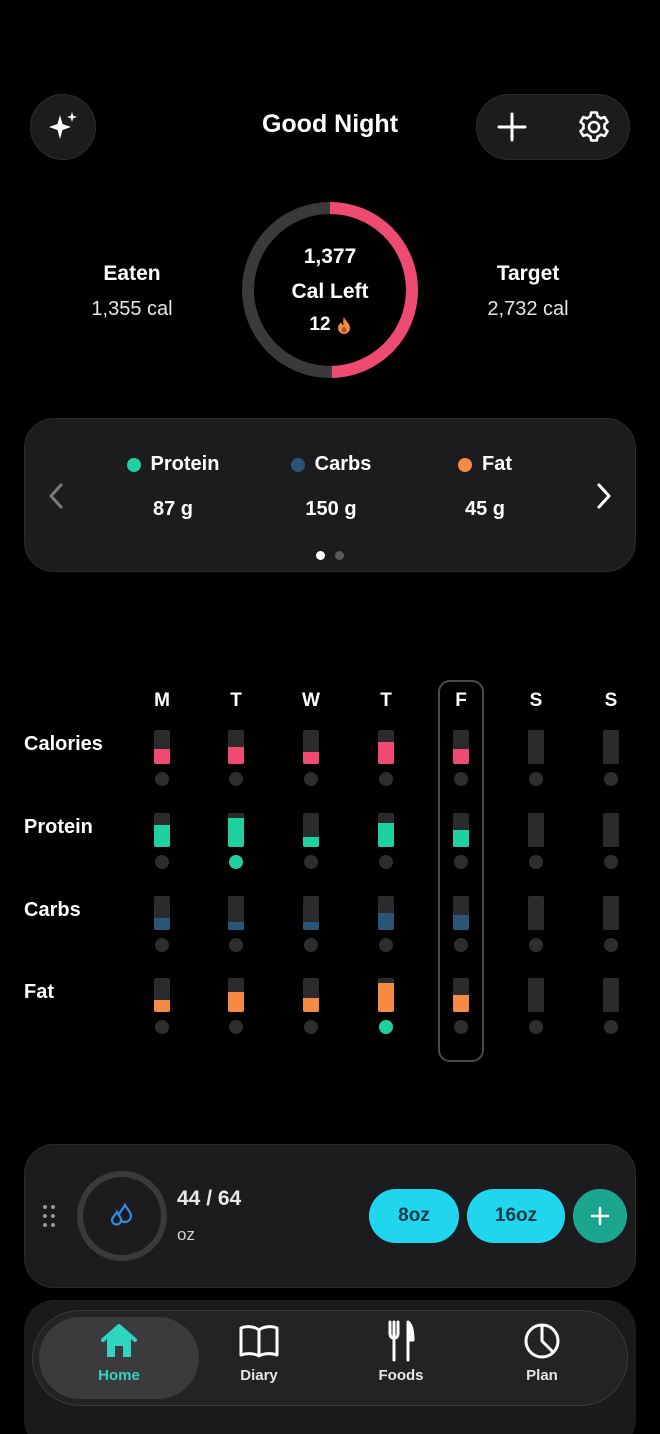  Describe the element at coordinates (132, 309) in the screenshot. I see `eaten-value: 1,355 cal` at that location.